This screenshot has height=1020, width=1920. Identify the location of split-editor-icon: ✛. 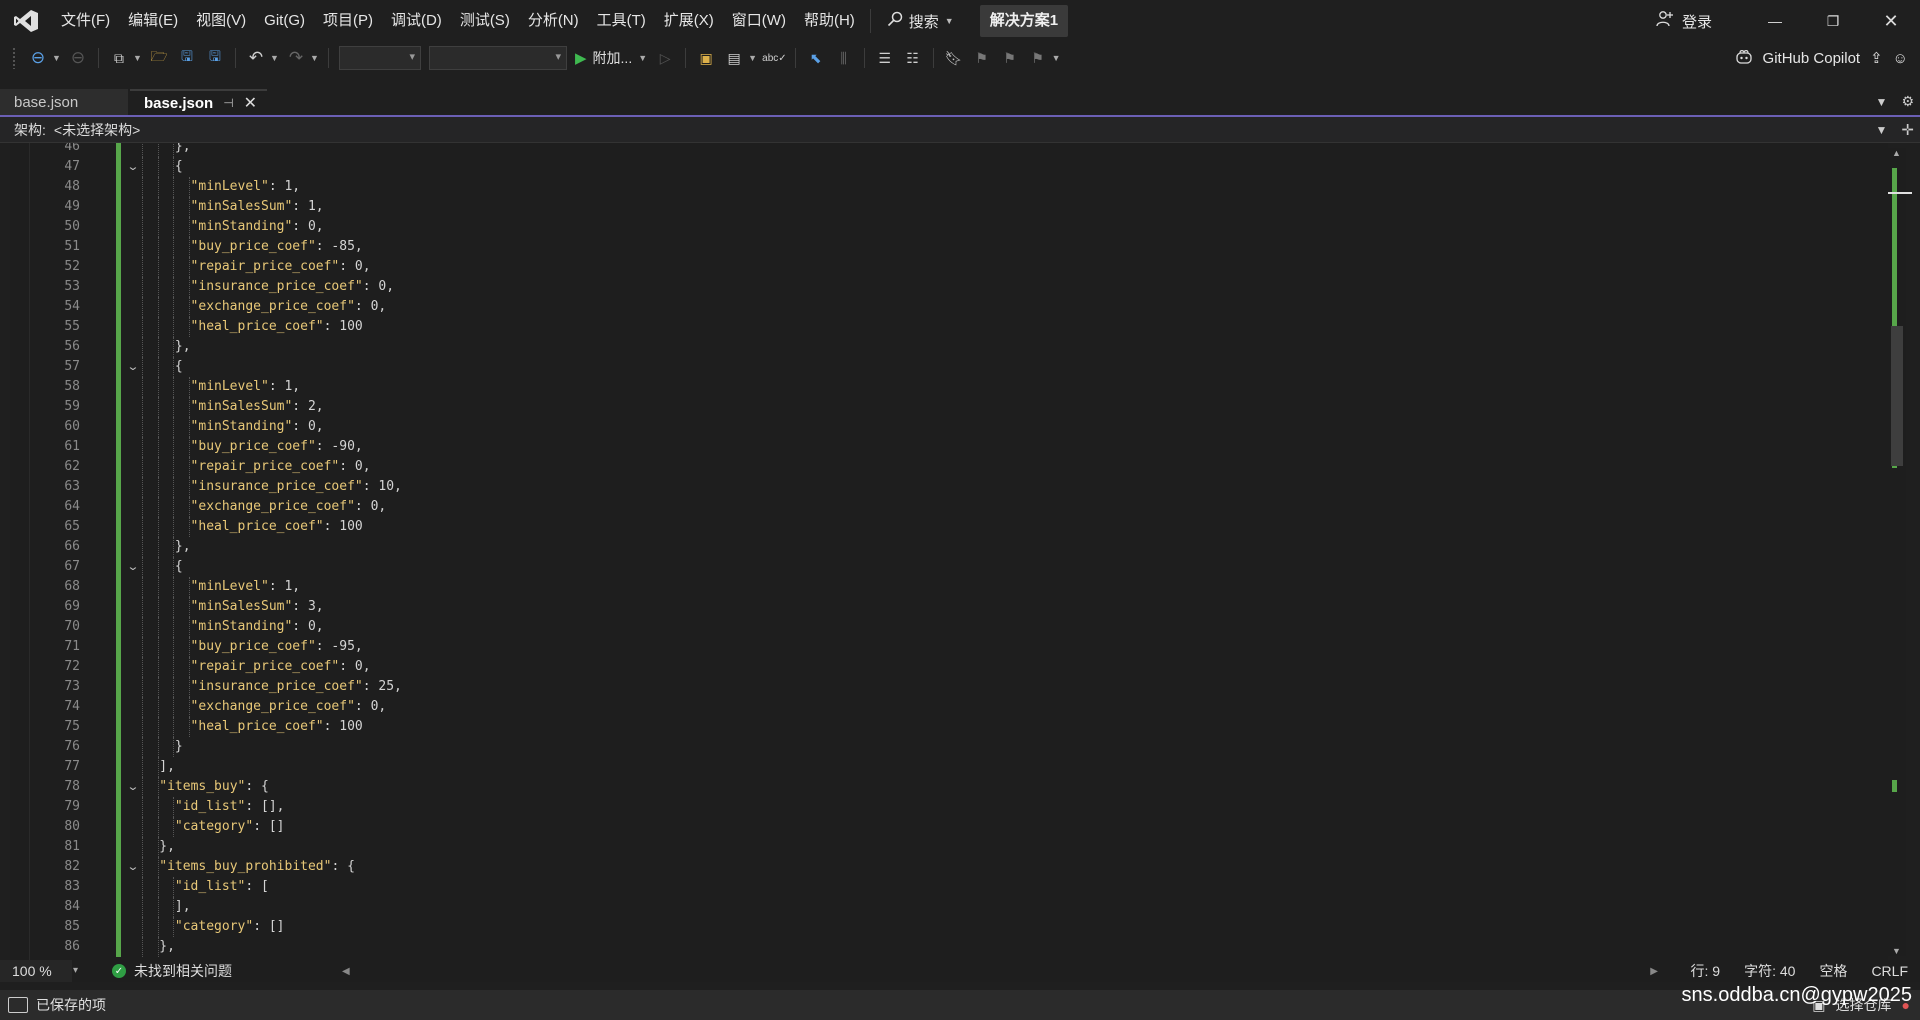
(1907, 130).